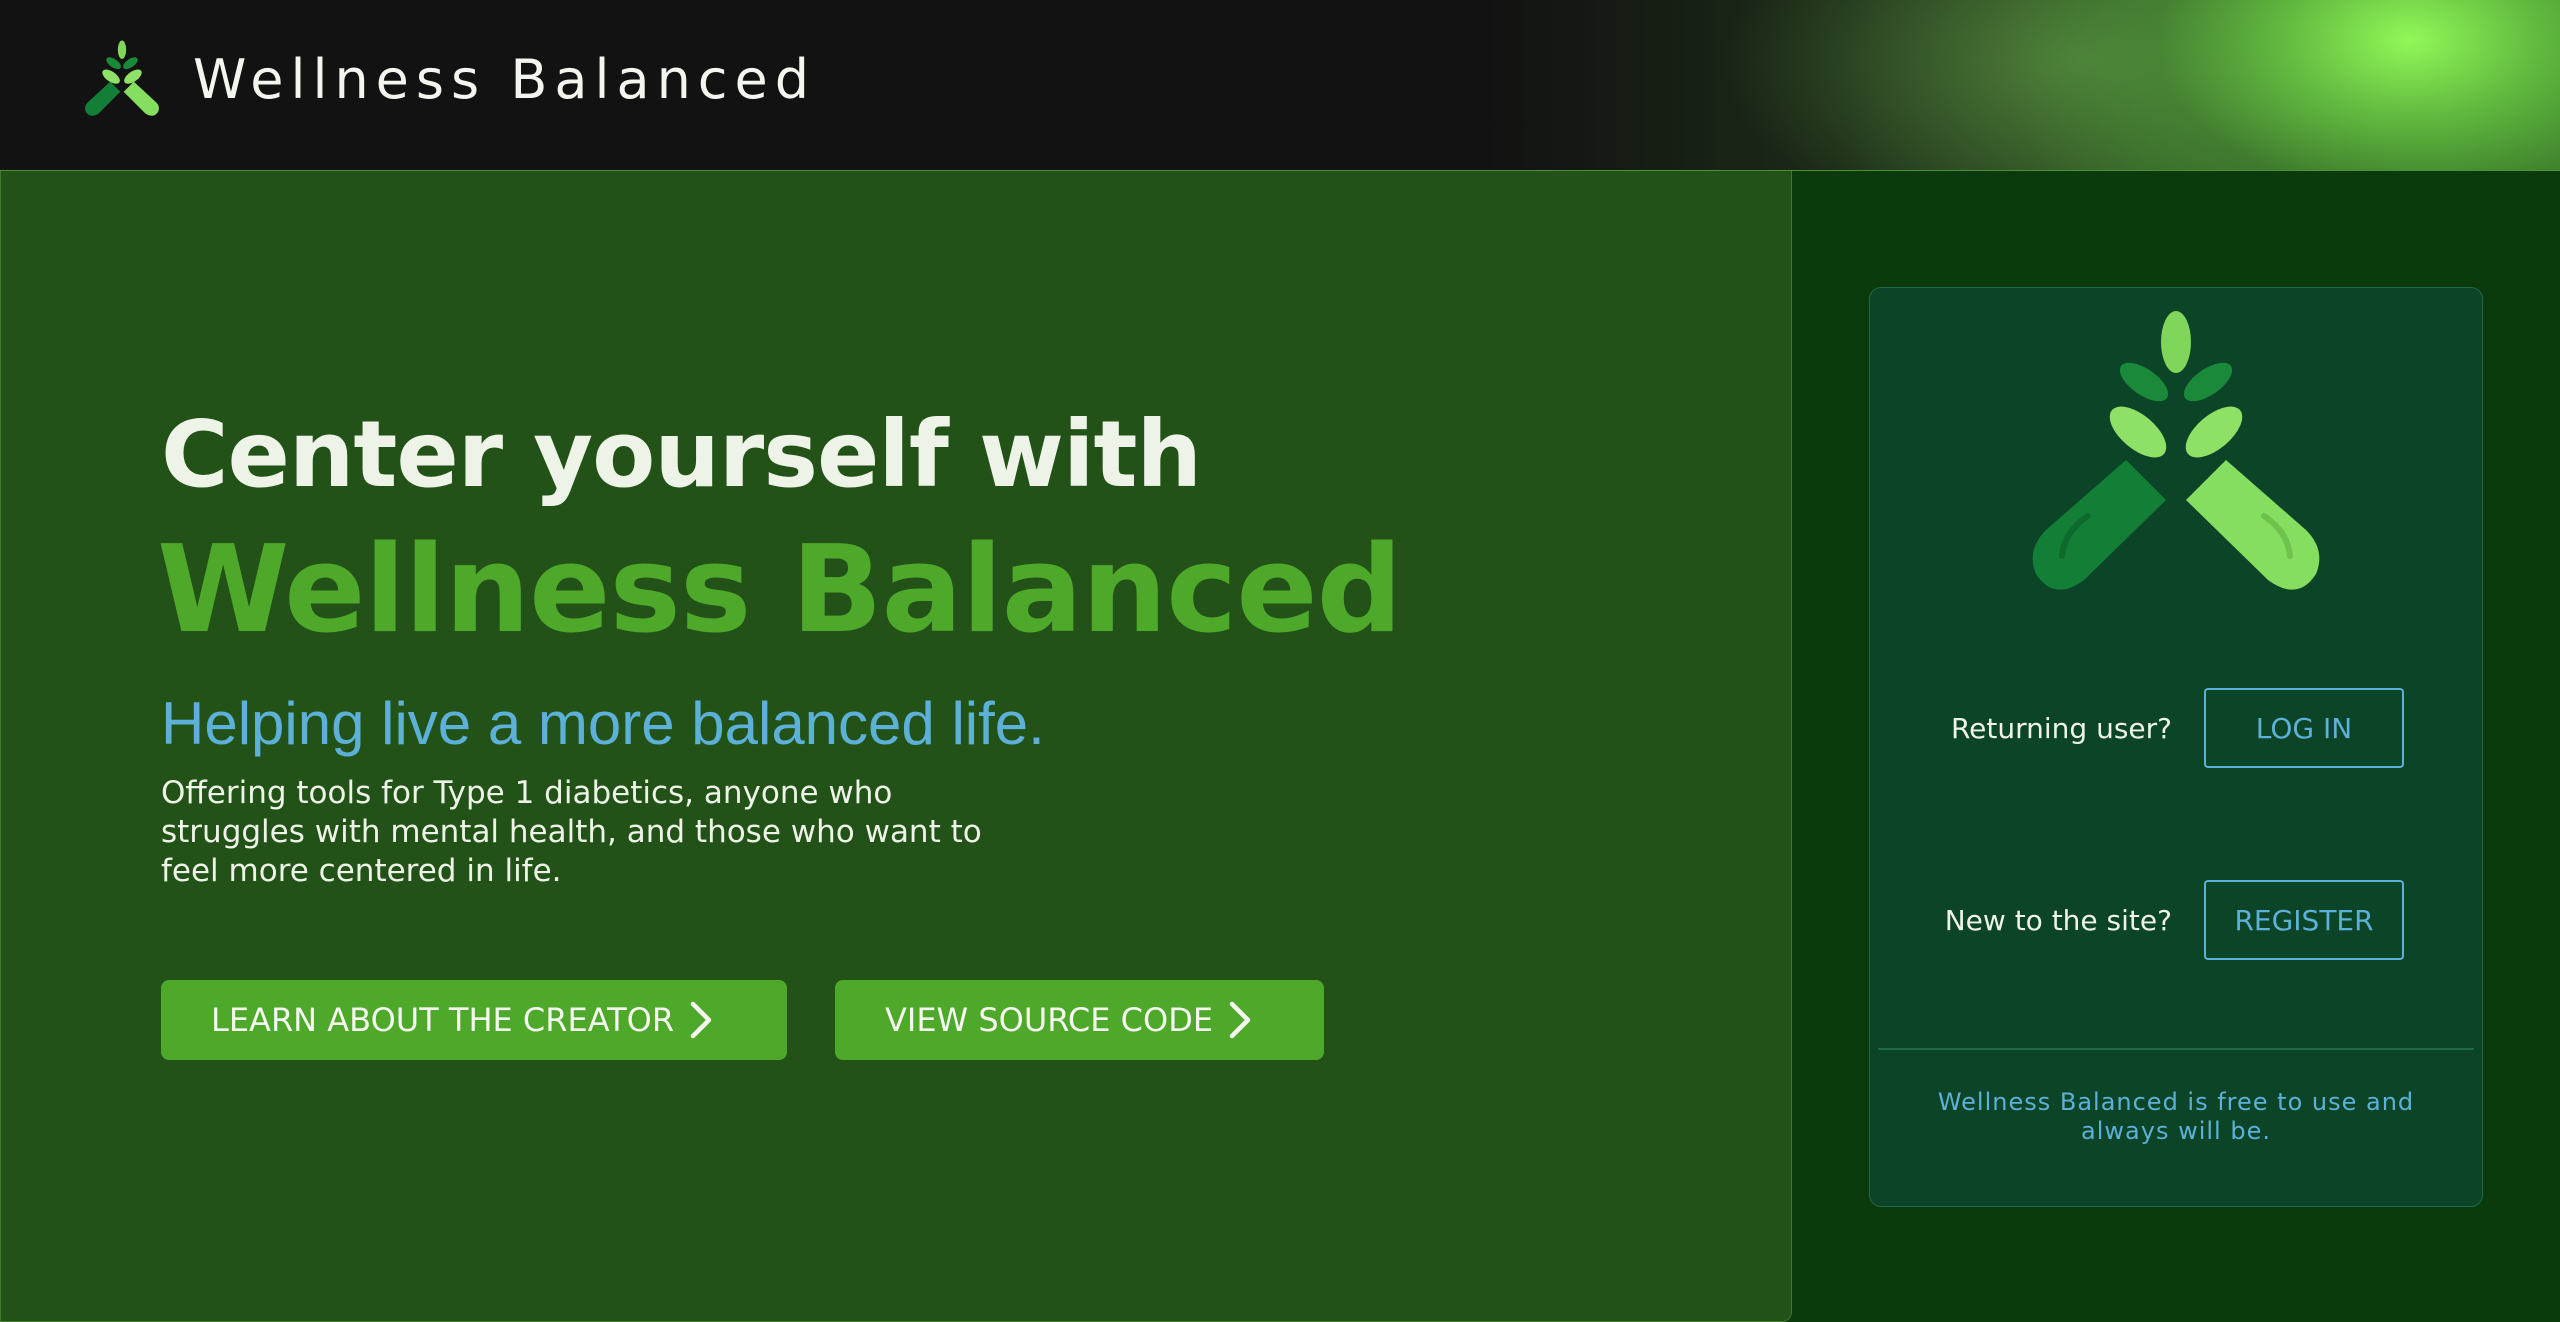 The image size is (2560, 1322). I want to click on view-source-code-label: VIEW SOURCE CODE, so click(1049, 1020).